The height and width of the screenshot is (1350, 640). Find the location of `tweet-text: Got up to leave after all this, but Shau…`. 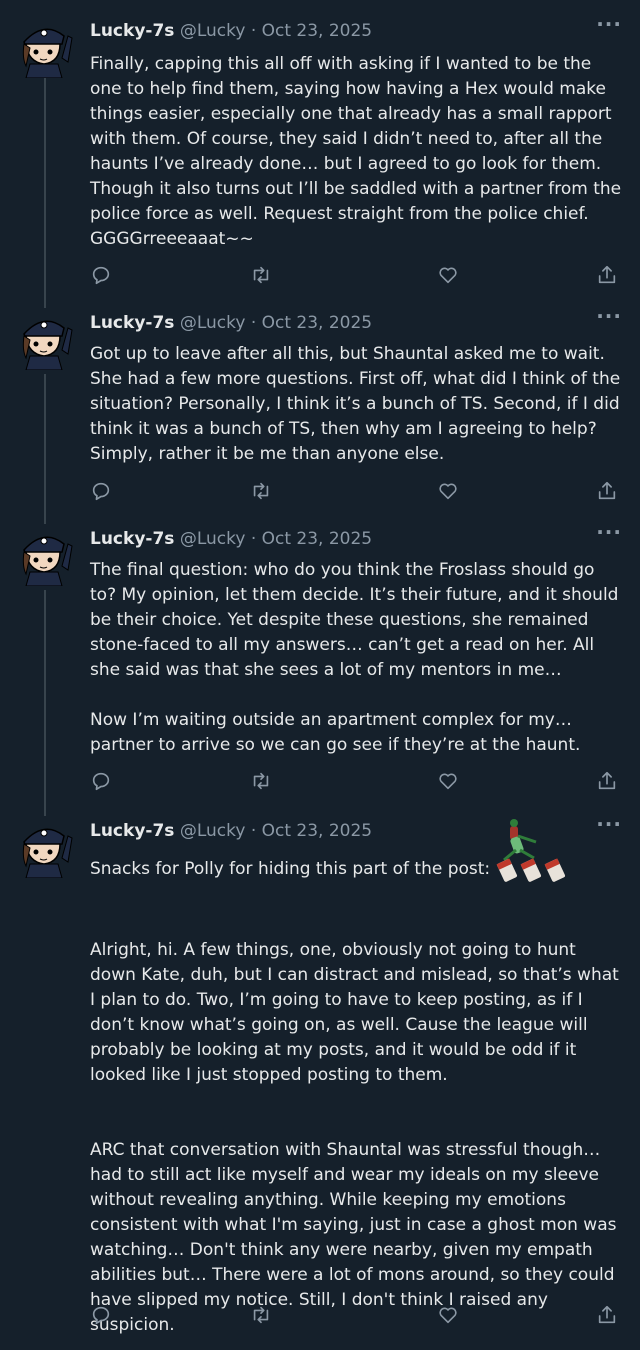

tweet-text: Got up to leave after all this, but Shau… is located at coordinates (357, 404).